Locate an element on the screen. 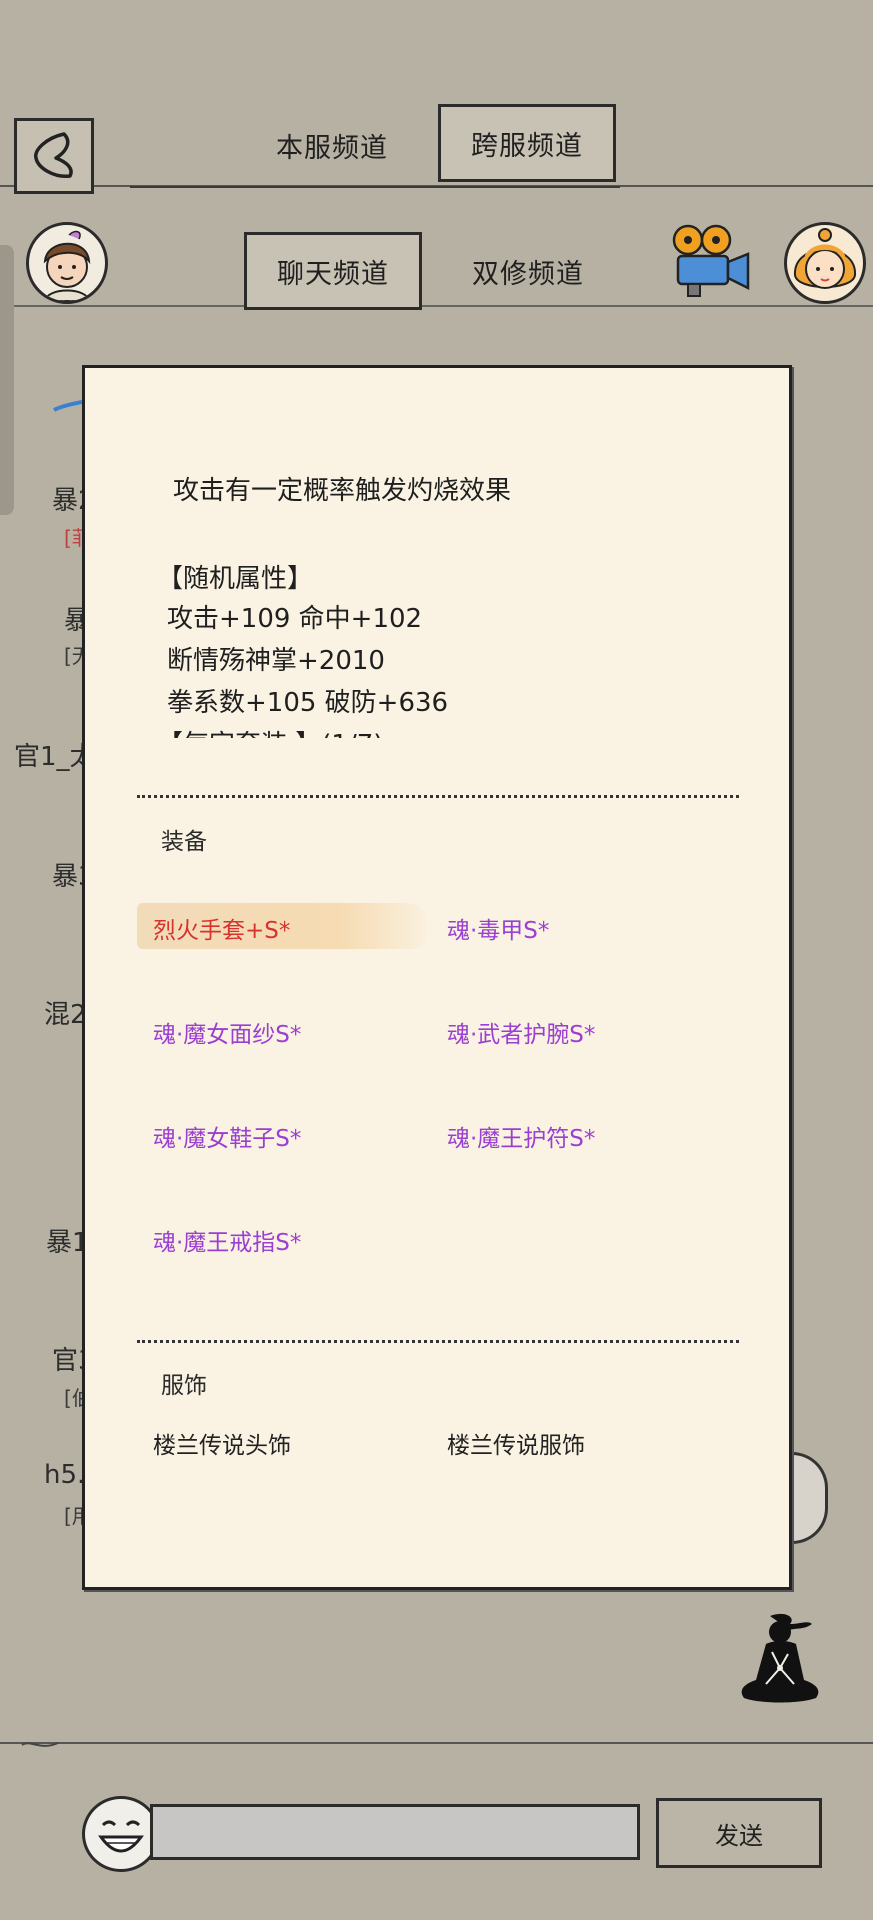 Image resolution: width=873 pixels, height=1920 pixels. tab-local-server: 本服频道 is located at coordinates (332, 145).